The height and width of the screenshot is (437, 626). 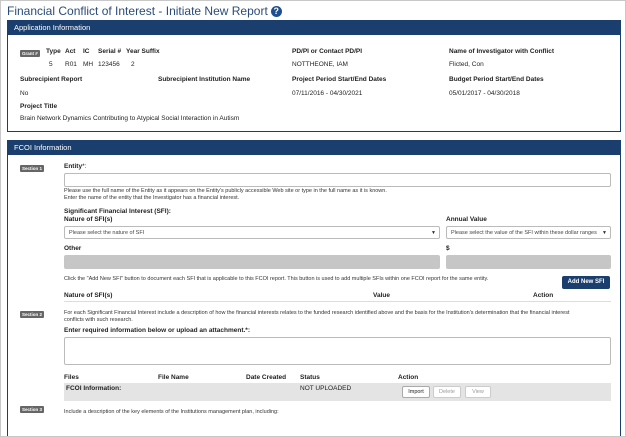 What do you see at coordinates (276, 11) in the screenshot?
I see `help-icon: ?` at bounding box center [276, 11].